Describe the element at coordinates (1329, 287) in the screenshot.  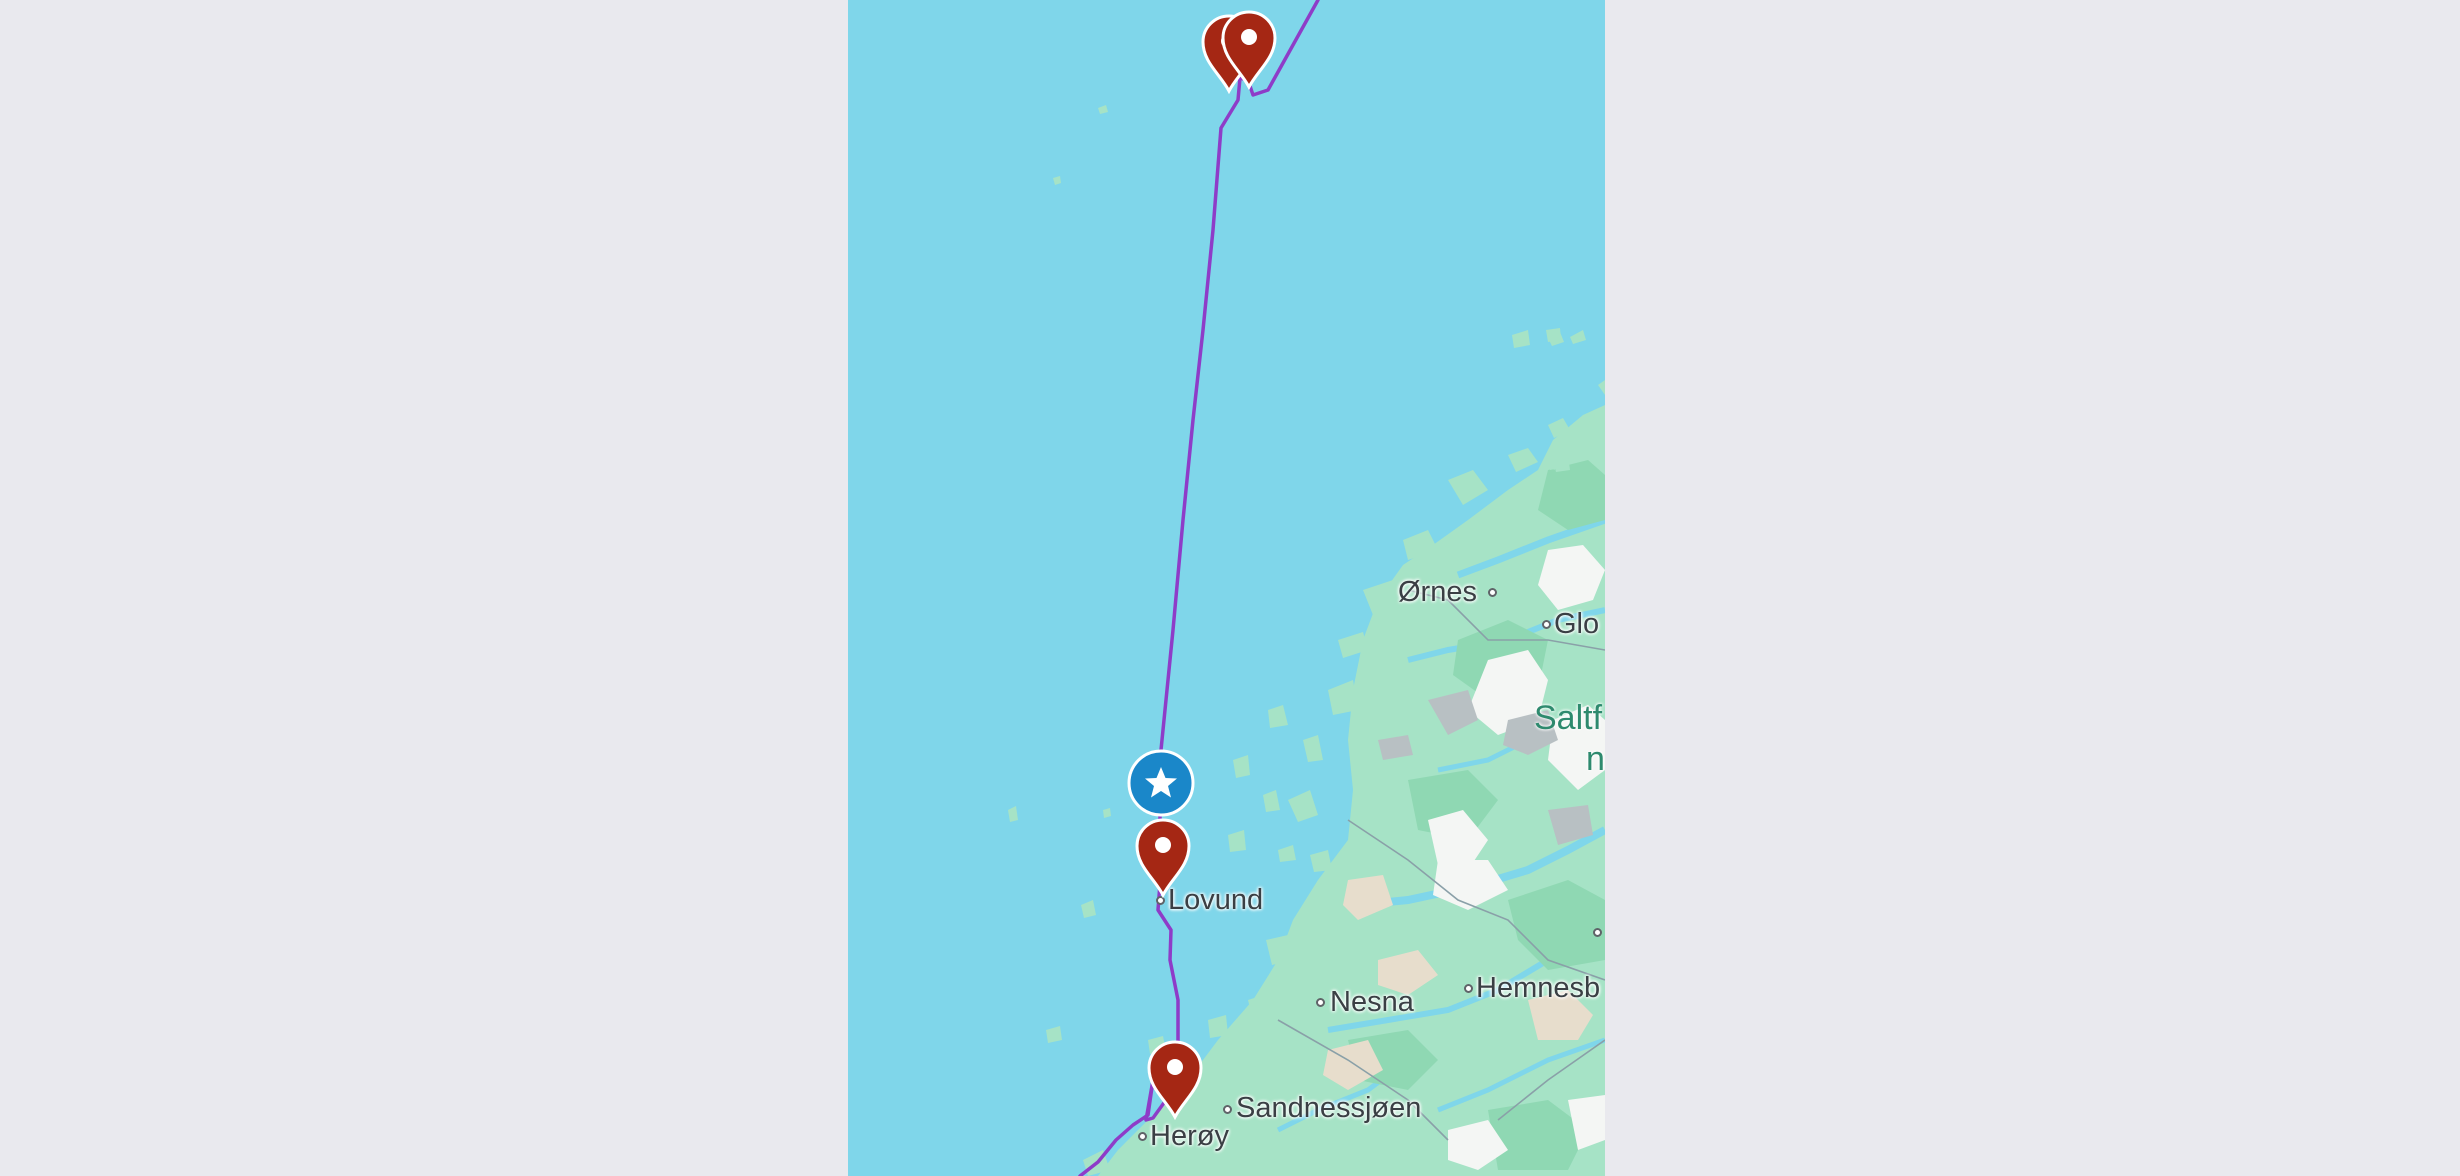
I see `islets` at that location.